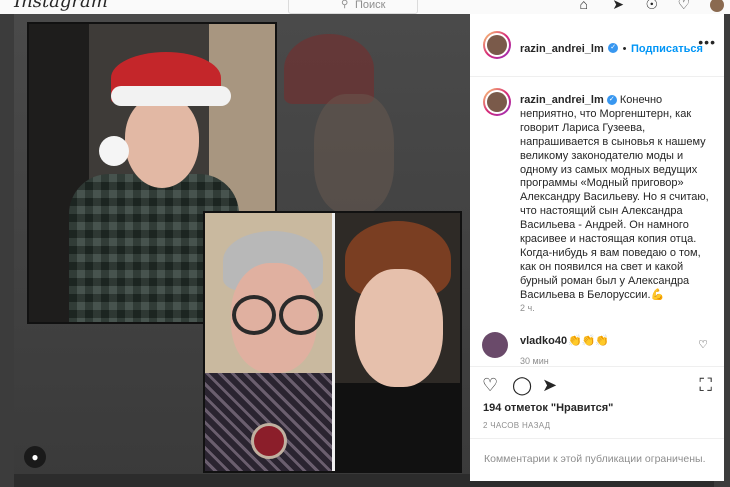 Image resolution: width=730 pixels, height=487 pixels. I want to click on share-icon: ➤, so click(549, 385).